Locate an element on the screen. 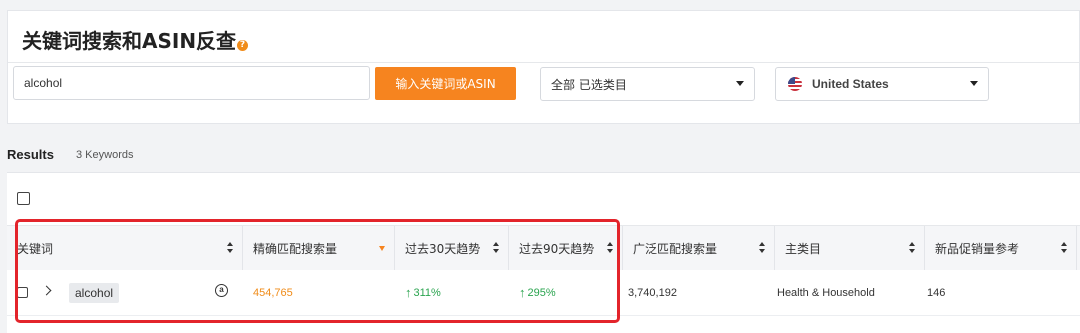 The height and width of the screenshot is (333, 1080). search-input is located at coordinates (191, 83).